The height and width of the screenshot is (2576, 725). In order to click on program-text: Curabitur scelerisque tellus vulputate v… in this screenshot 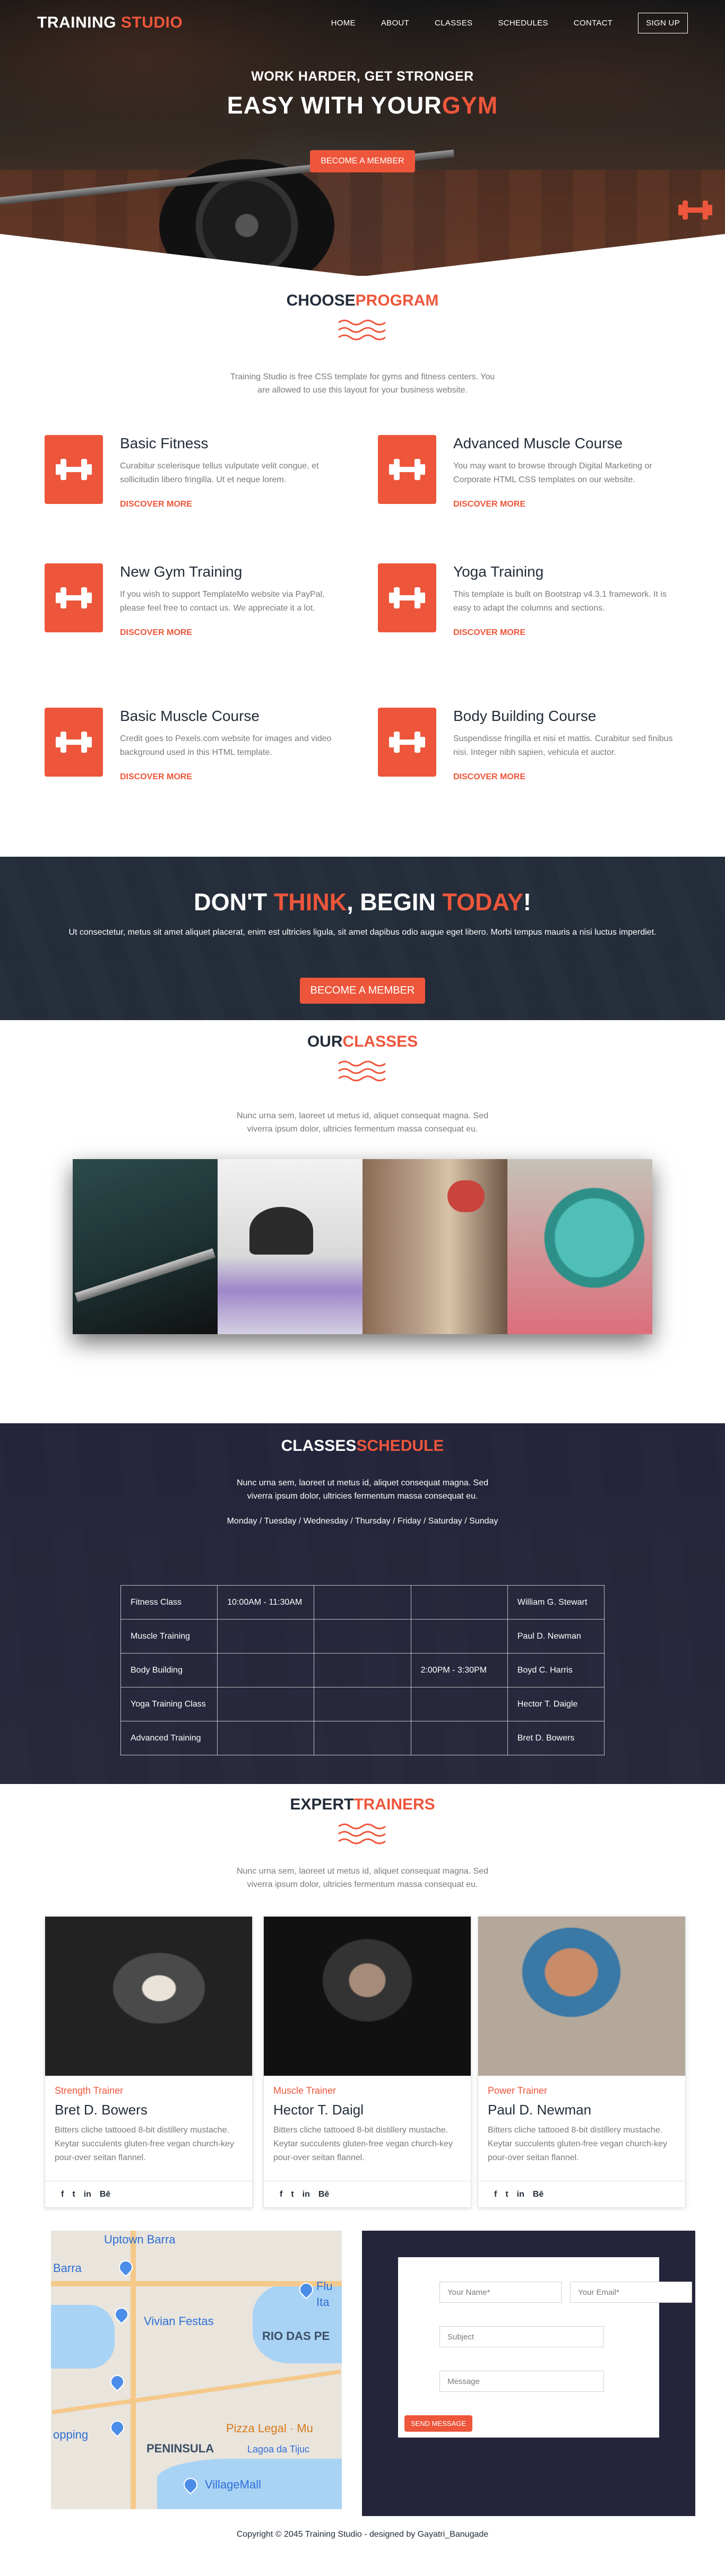, I will do `click(219, 473)`.